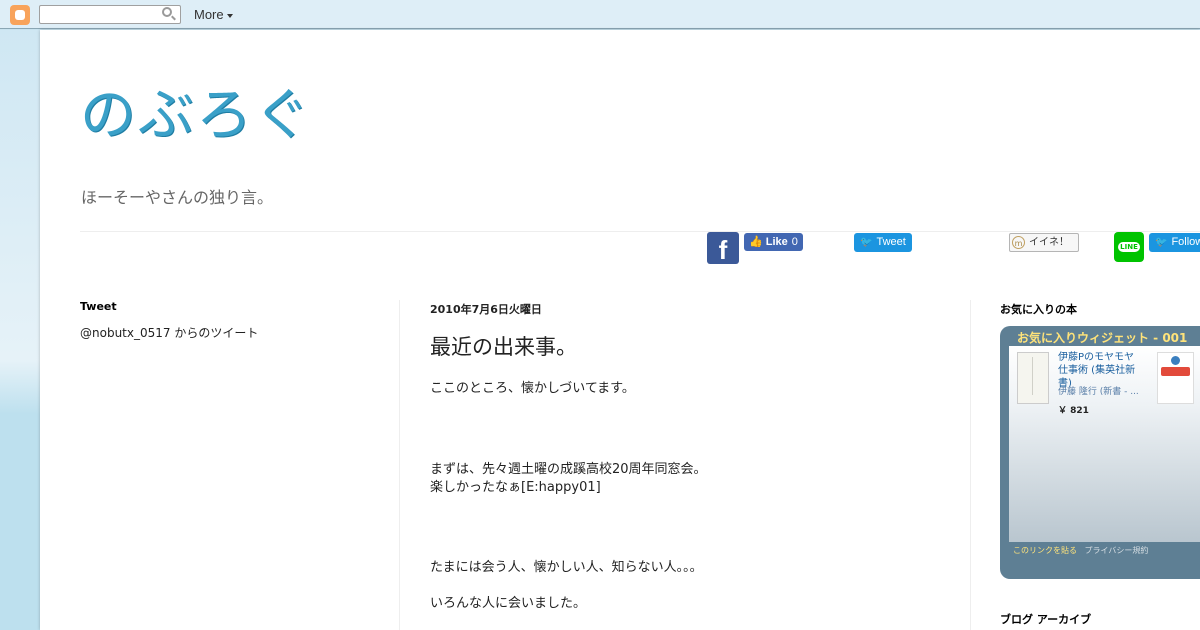  Describe the element at coordinates (891, 242) in the screenshot. I see `tweet-label: Tweet` at that location.